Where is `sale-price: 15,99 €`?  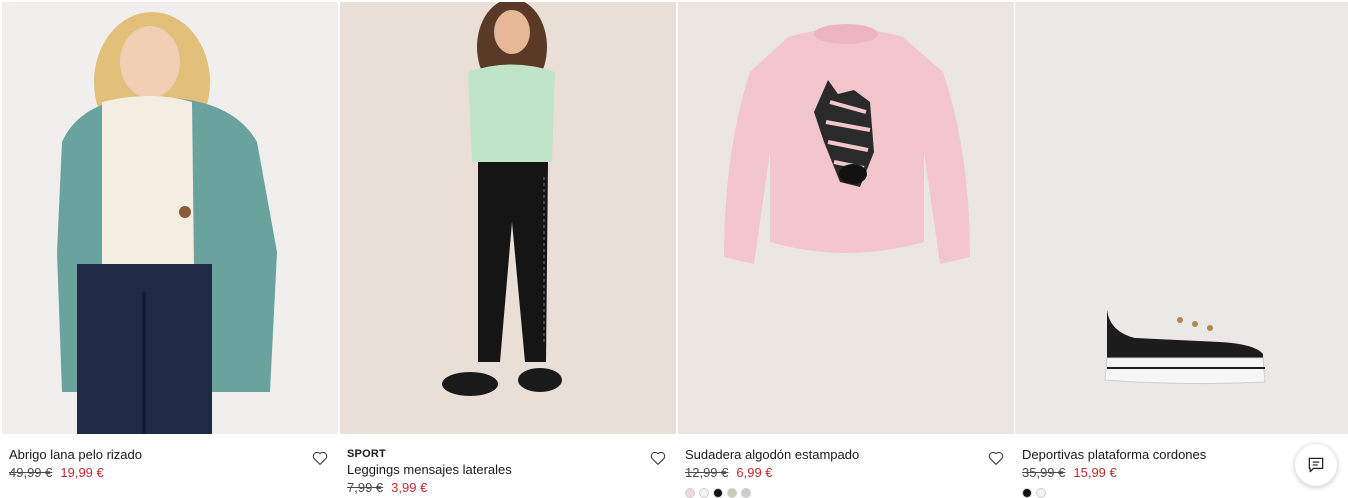 sale-price: 15,99 € is located at coordinates (1095, 472).